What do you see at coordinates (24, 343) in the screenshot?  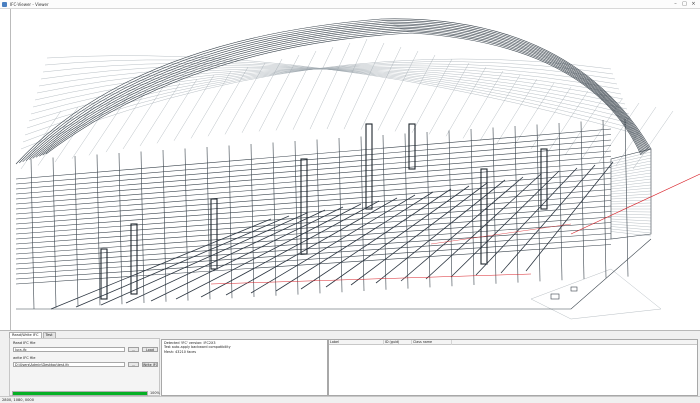 I see `read-ifc-label: Read IFC file` at bounding box center [24, 343].